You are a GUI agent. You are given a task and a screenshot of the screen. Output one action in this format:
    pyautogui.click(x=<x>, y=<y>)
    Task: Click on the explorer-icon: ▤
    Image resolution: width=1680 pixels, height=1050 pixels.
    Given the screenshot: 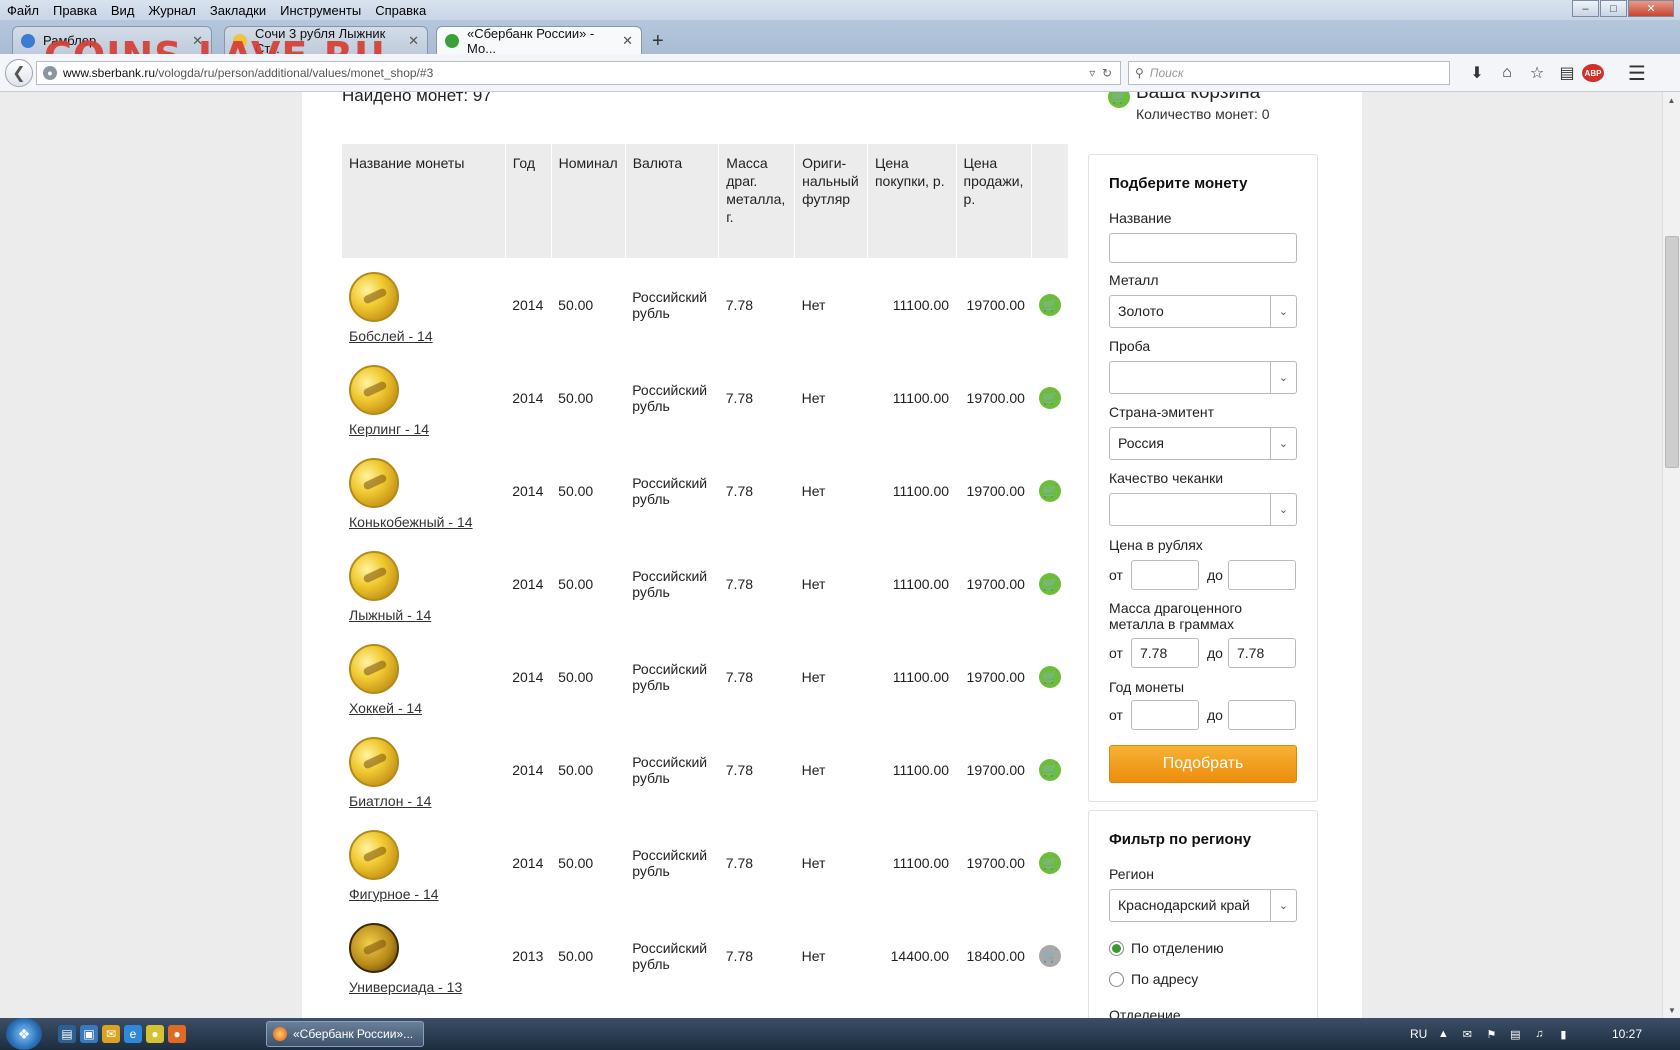 What is the action you would take?
    pyautogui.click(x=67, y=1034)
    